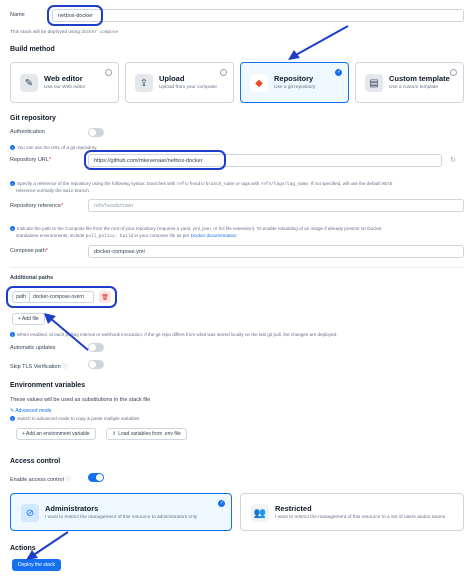 Image resolution: width=474 pixels, height=588 pixels. I want to click on option-title: Restricted, so click(293, 508).